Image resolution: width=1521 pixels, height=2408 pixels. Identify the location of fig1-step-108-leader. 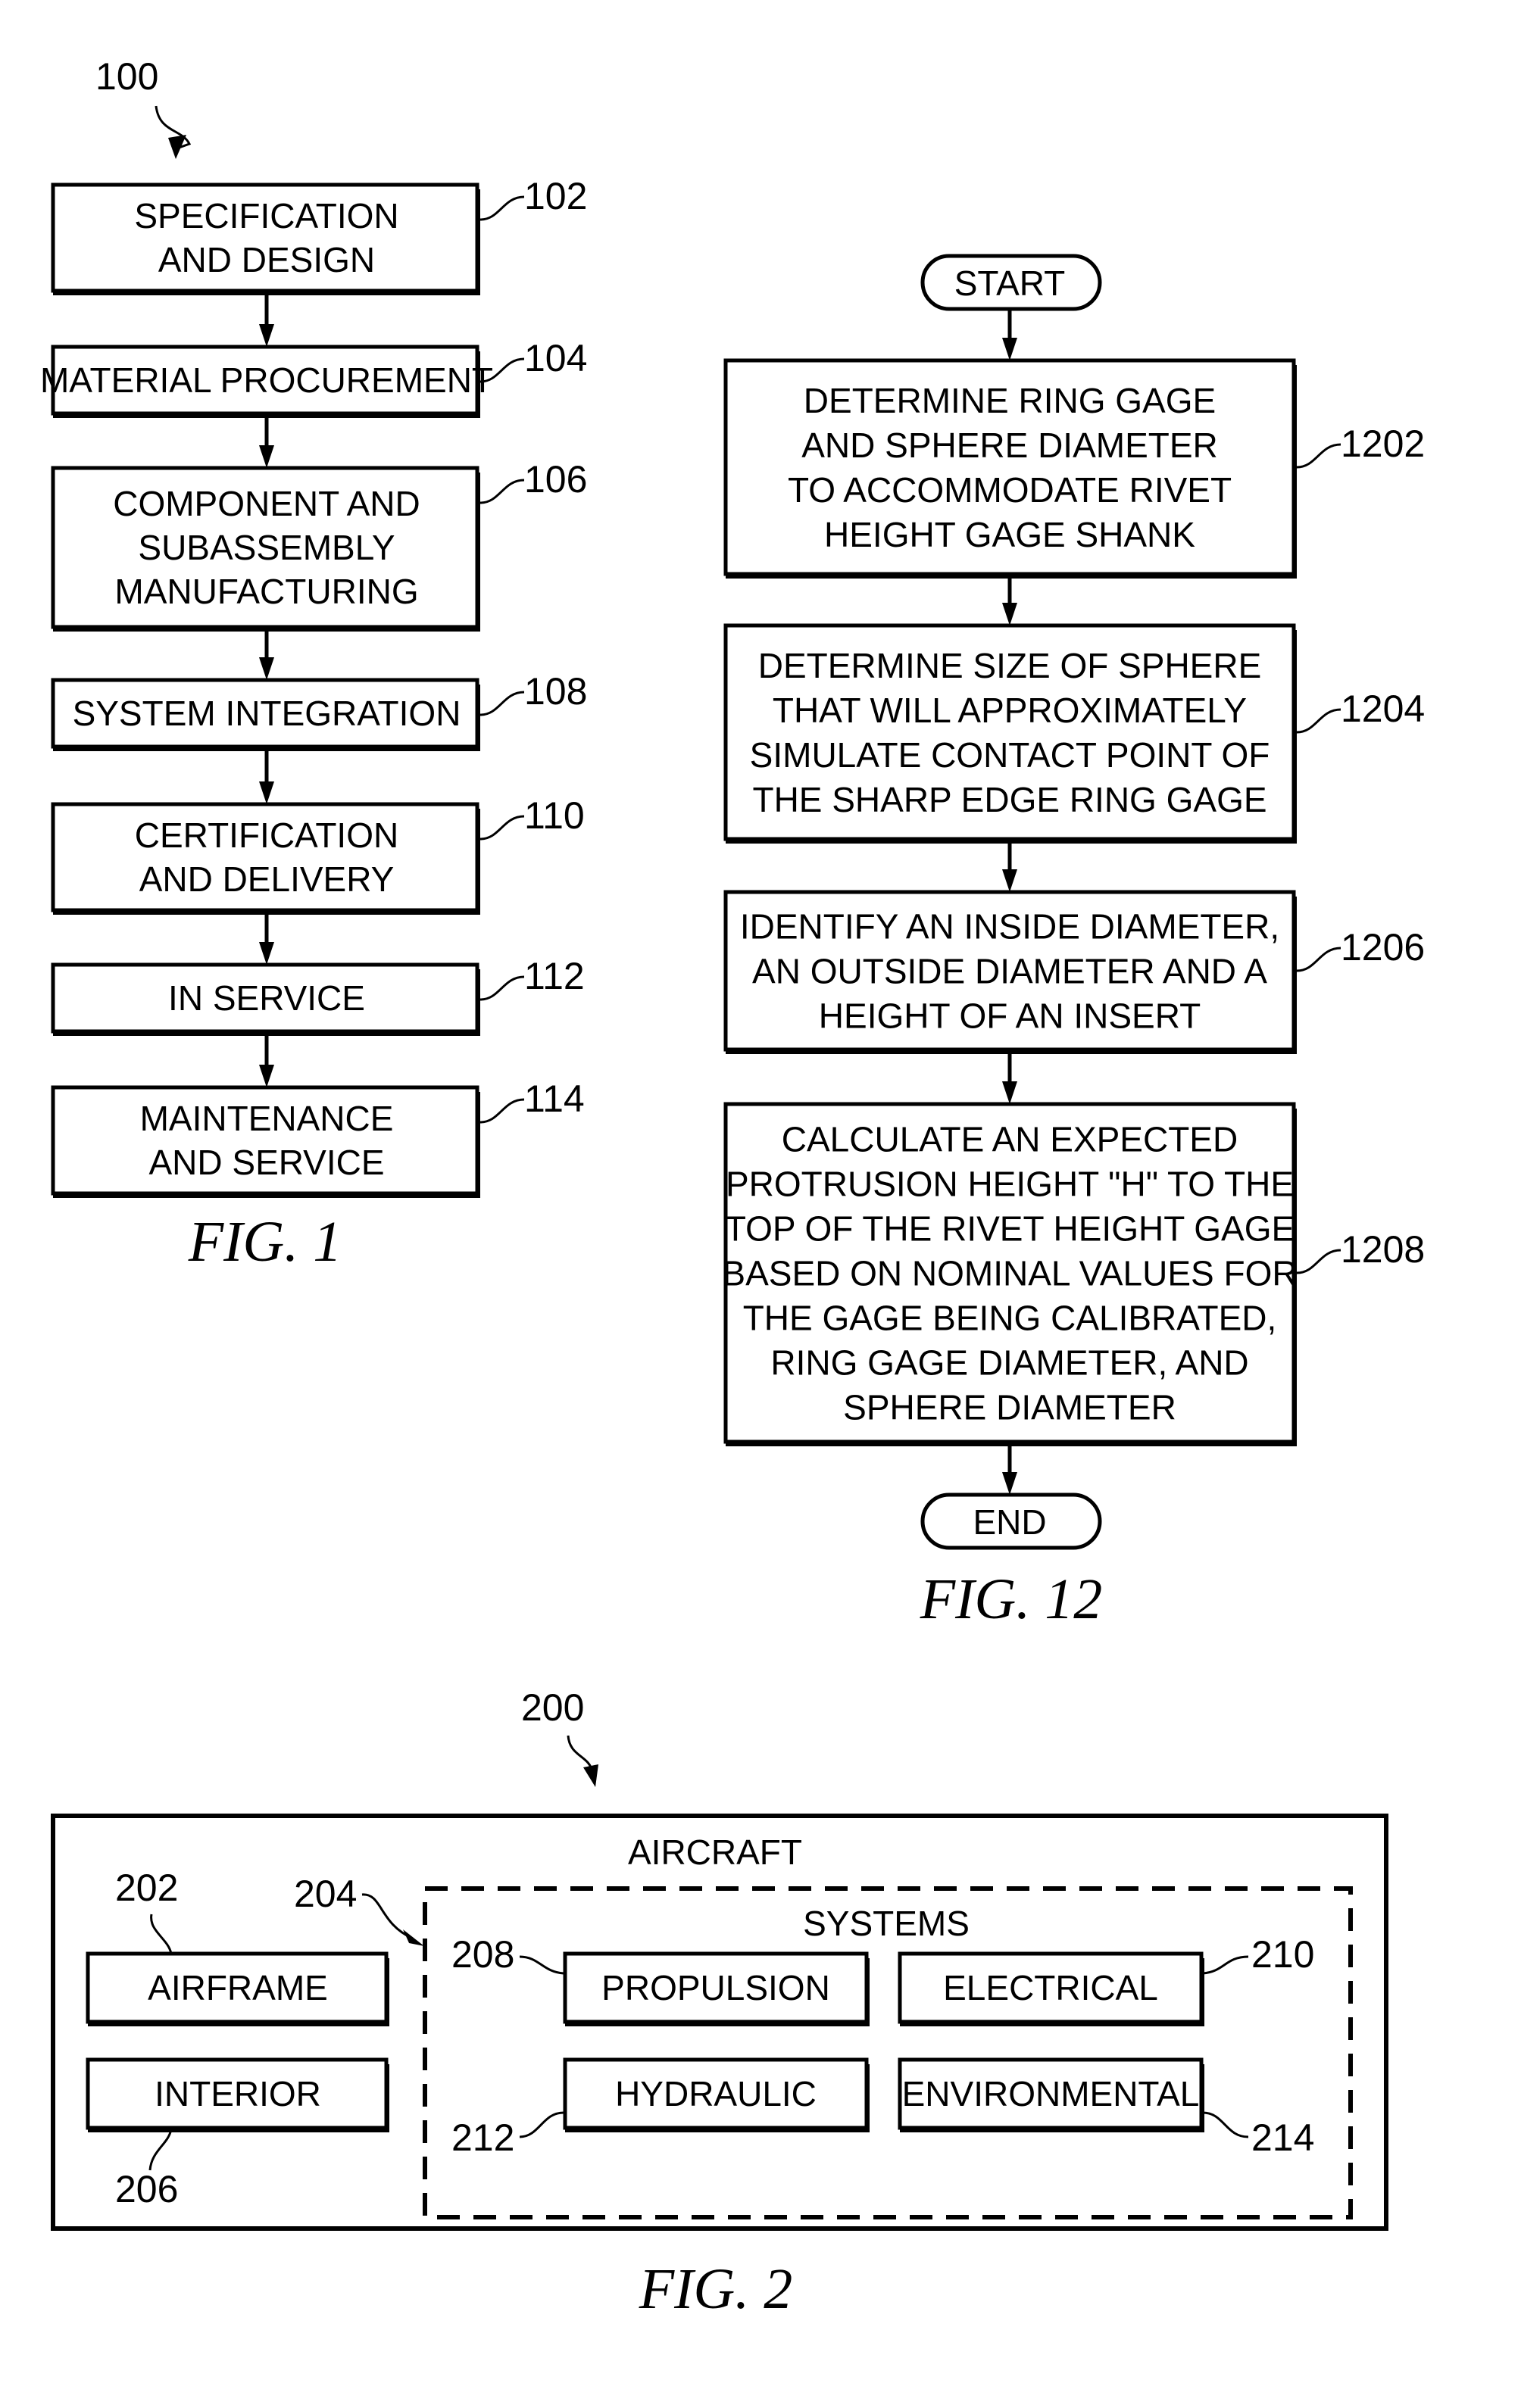
(502, 703).